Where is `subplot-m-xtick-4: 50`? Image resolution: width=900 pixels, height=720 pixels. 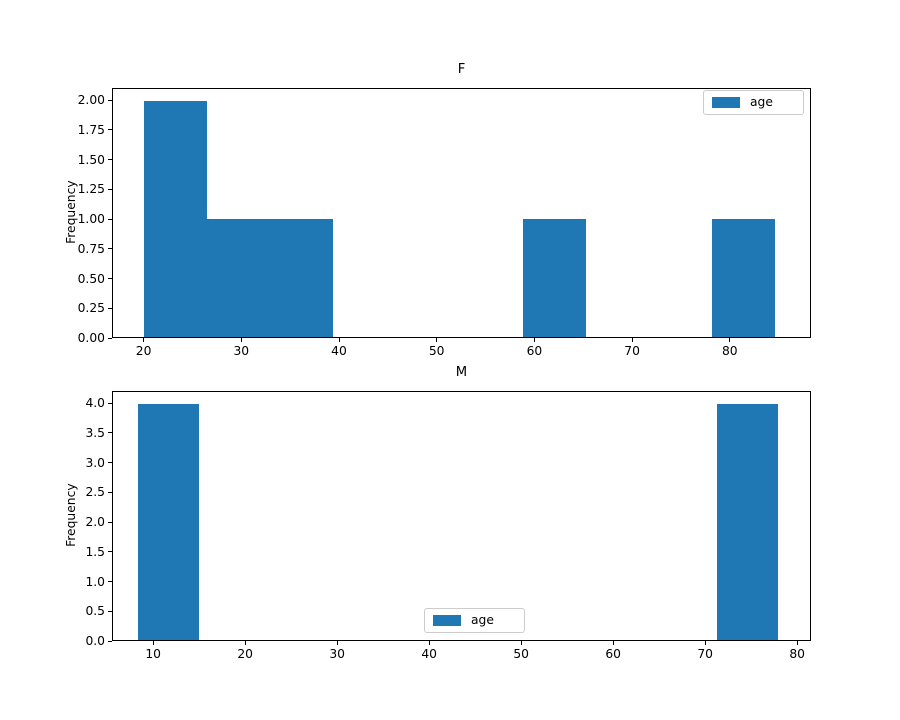
subplot-m-xtick-4: 50 is located at coordinates (521, 654).